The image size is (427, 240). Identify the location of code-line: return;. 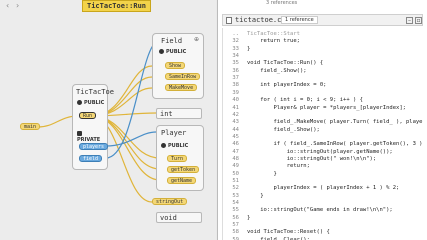
(278, 166).